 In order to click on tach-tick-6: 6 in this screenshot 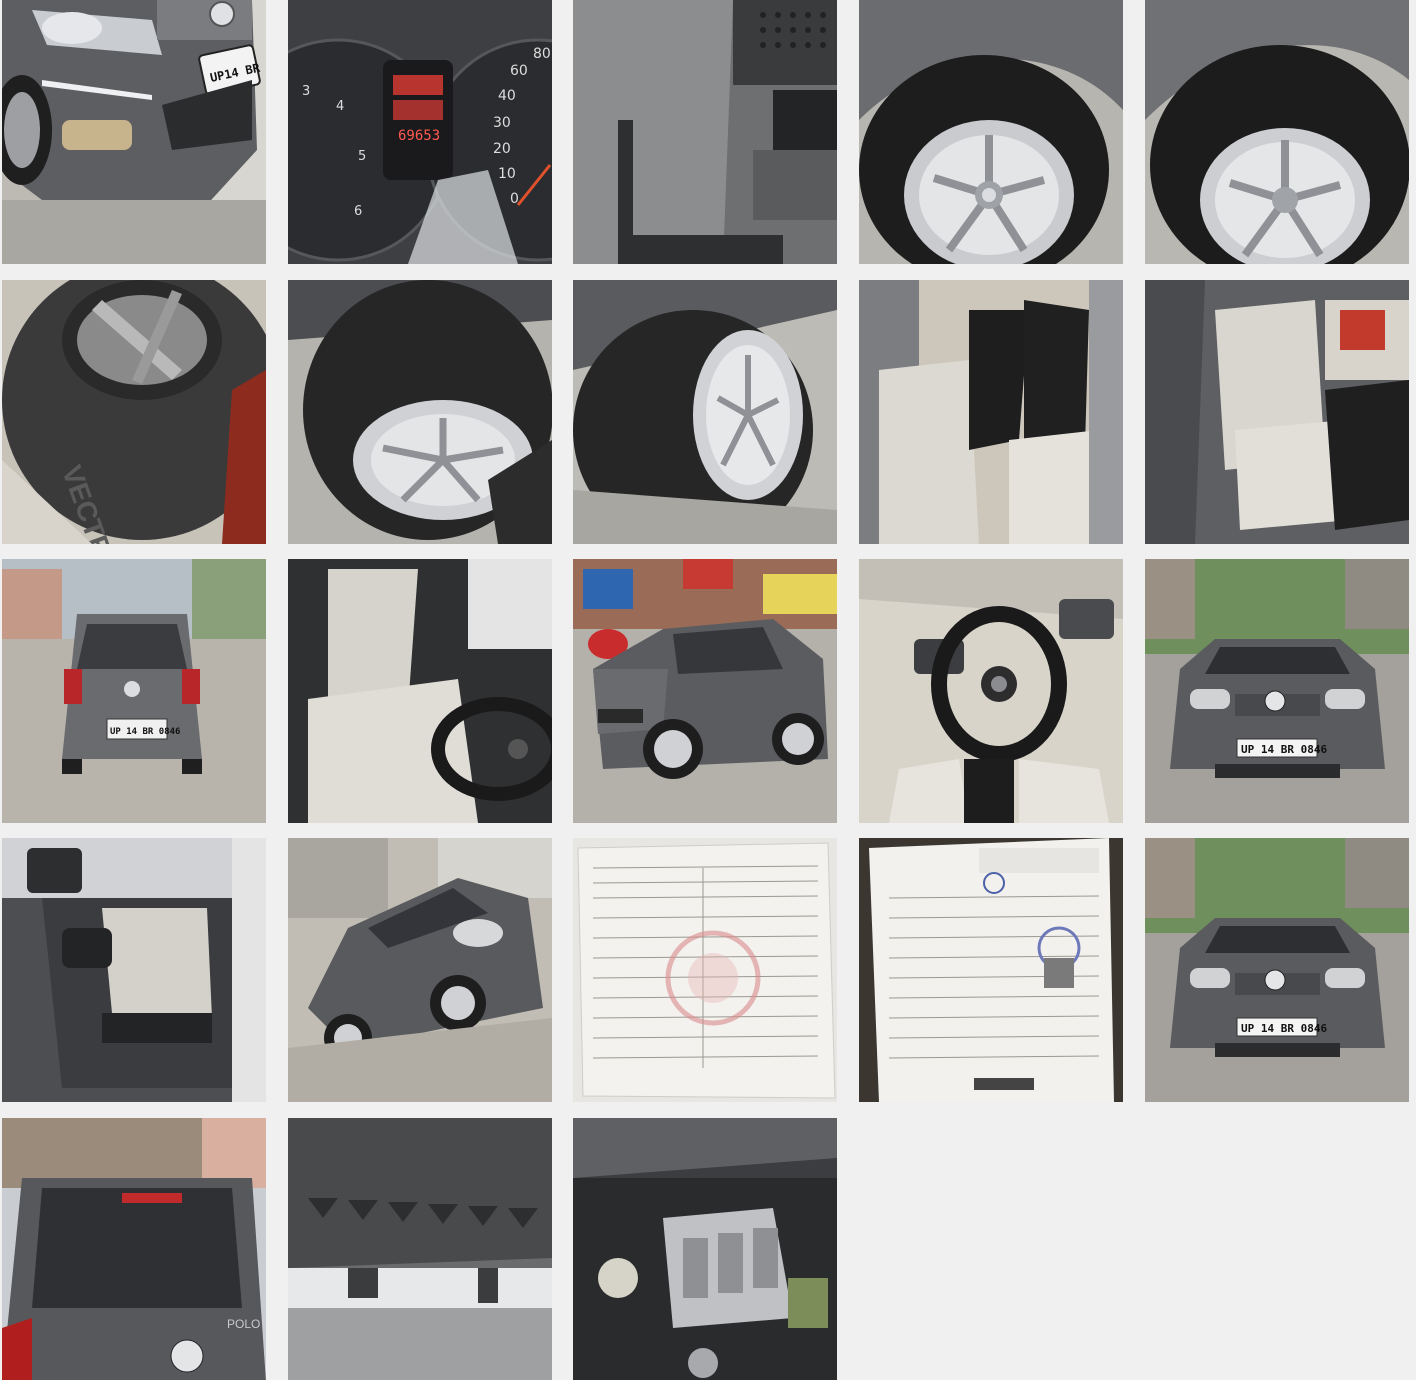, I will do `click(358, 211)`.